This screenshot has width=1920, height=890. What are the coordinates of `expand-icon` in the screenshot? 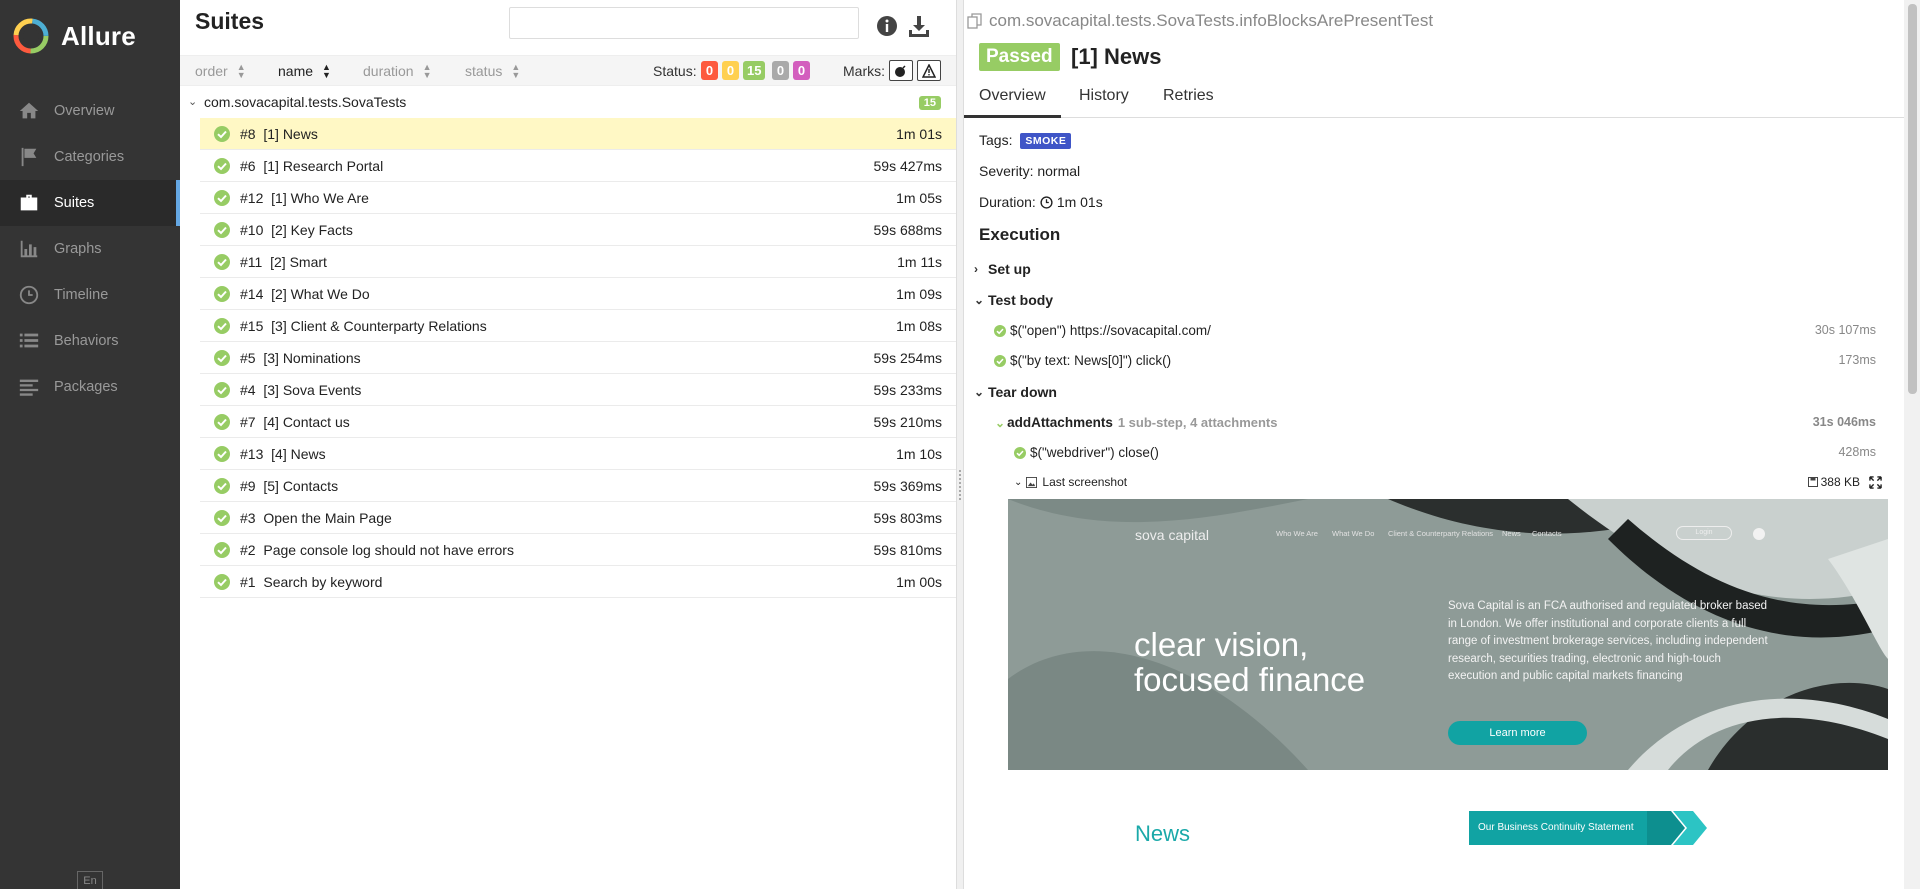 It's located at (1875, 482).